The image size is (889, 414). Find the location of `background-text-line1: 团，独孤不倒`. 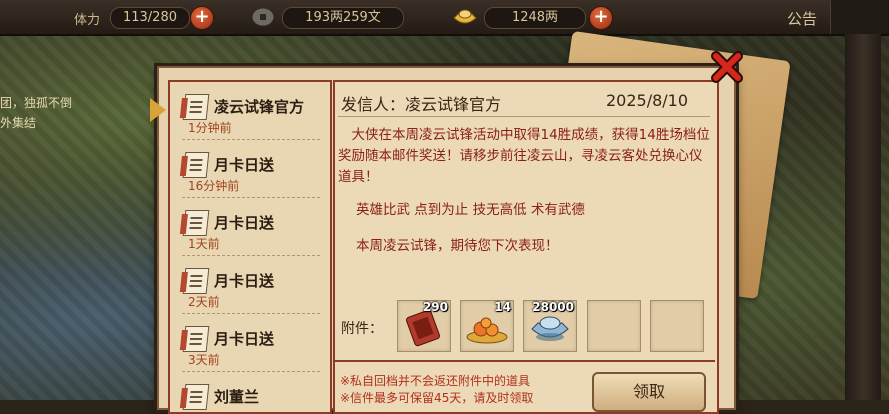

background-text-line1: 团，独孤不倒 is located at coordinates (36, 103).